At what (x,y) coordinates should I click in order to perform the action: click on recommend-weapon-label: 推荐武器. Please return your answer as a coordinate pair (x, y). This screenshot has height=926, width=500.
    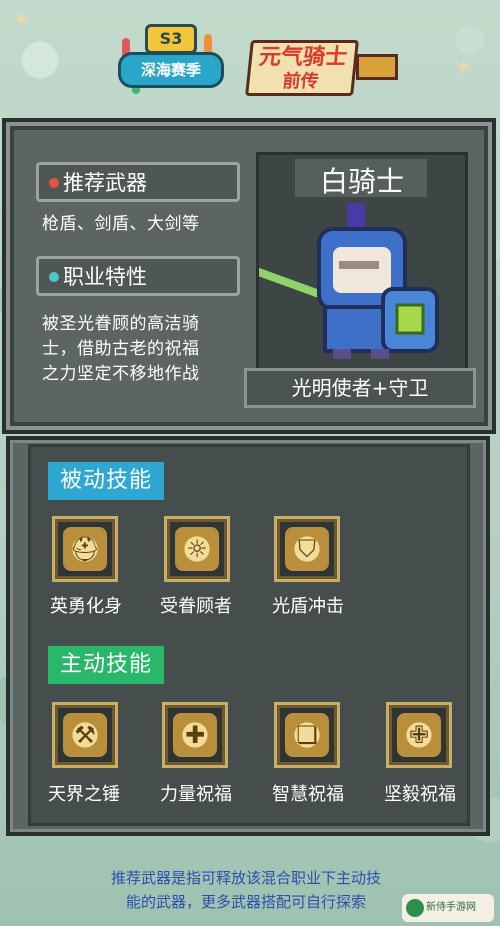
    Looking at the image, I should click on (105, 183).